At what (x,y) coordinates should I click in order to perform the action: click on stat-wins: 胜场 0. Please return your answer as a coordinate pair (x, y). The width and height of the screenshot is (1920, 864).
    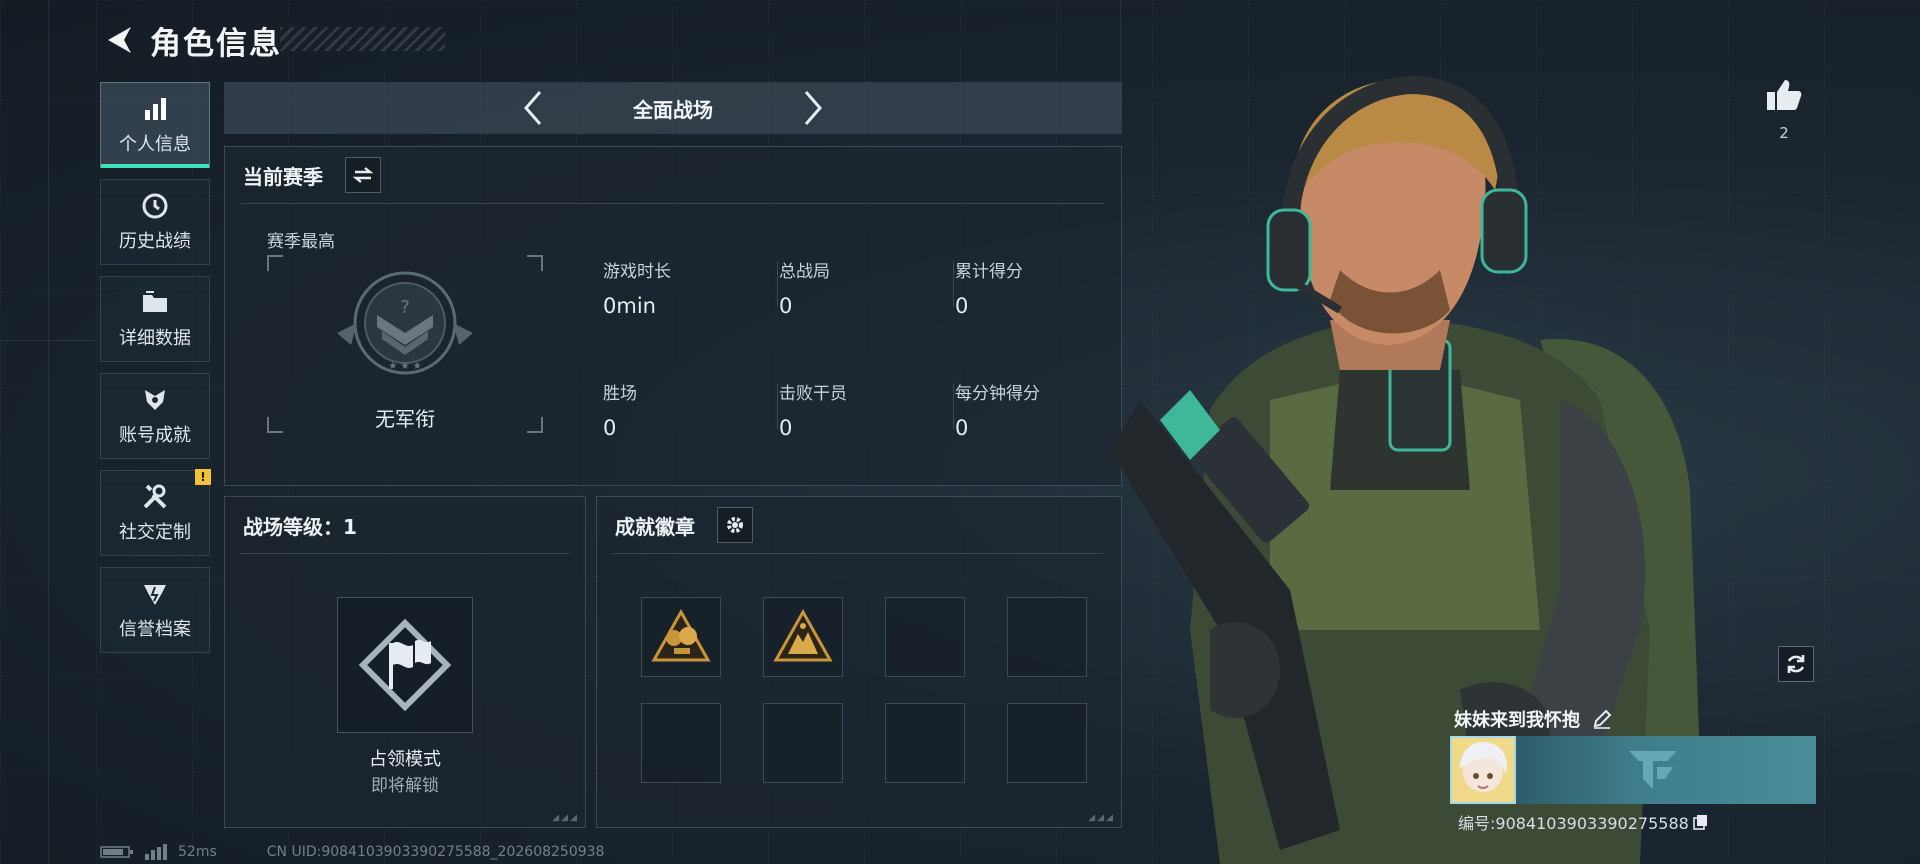
    Looking at the image, I should click on (620, 409).